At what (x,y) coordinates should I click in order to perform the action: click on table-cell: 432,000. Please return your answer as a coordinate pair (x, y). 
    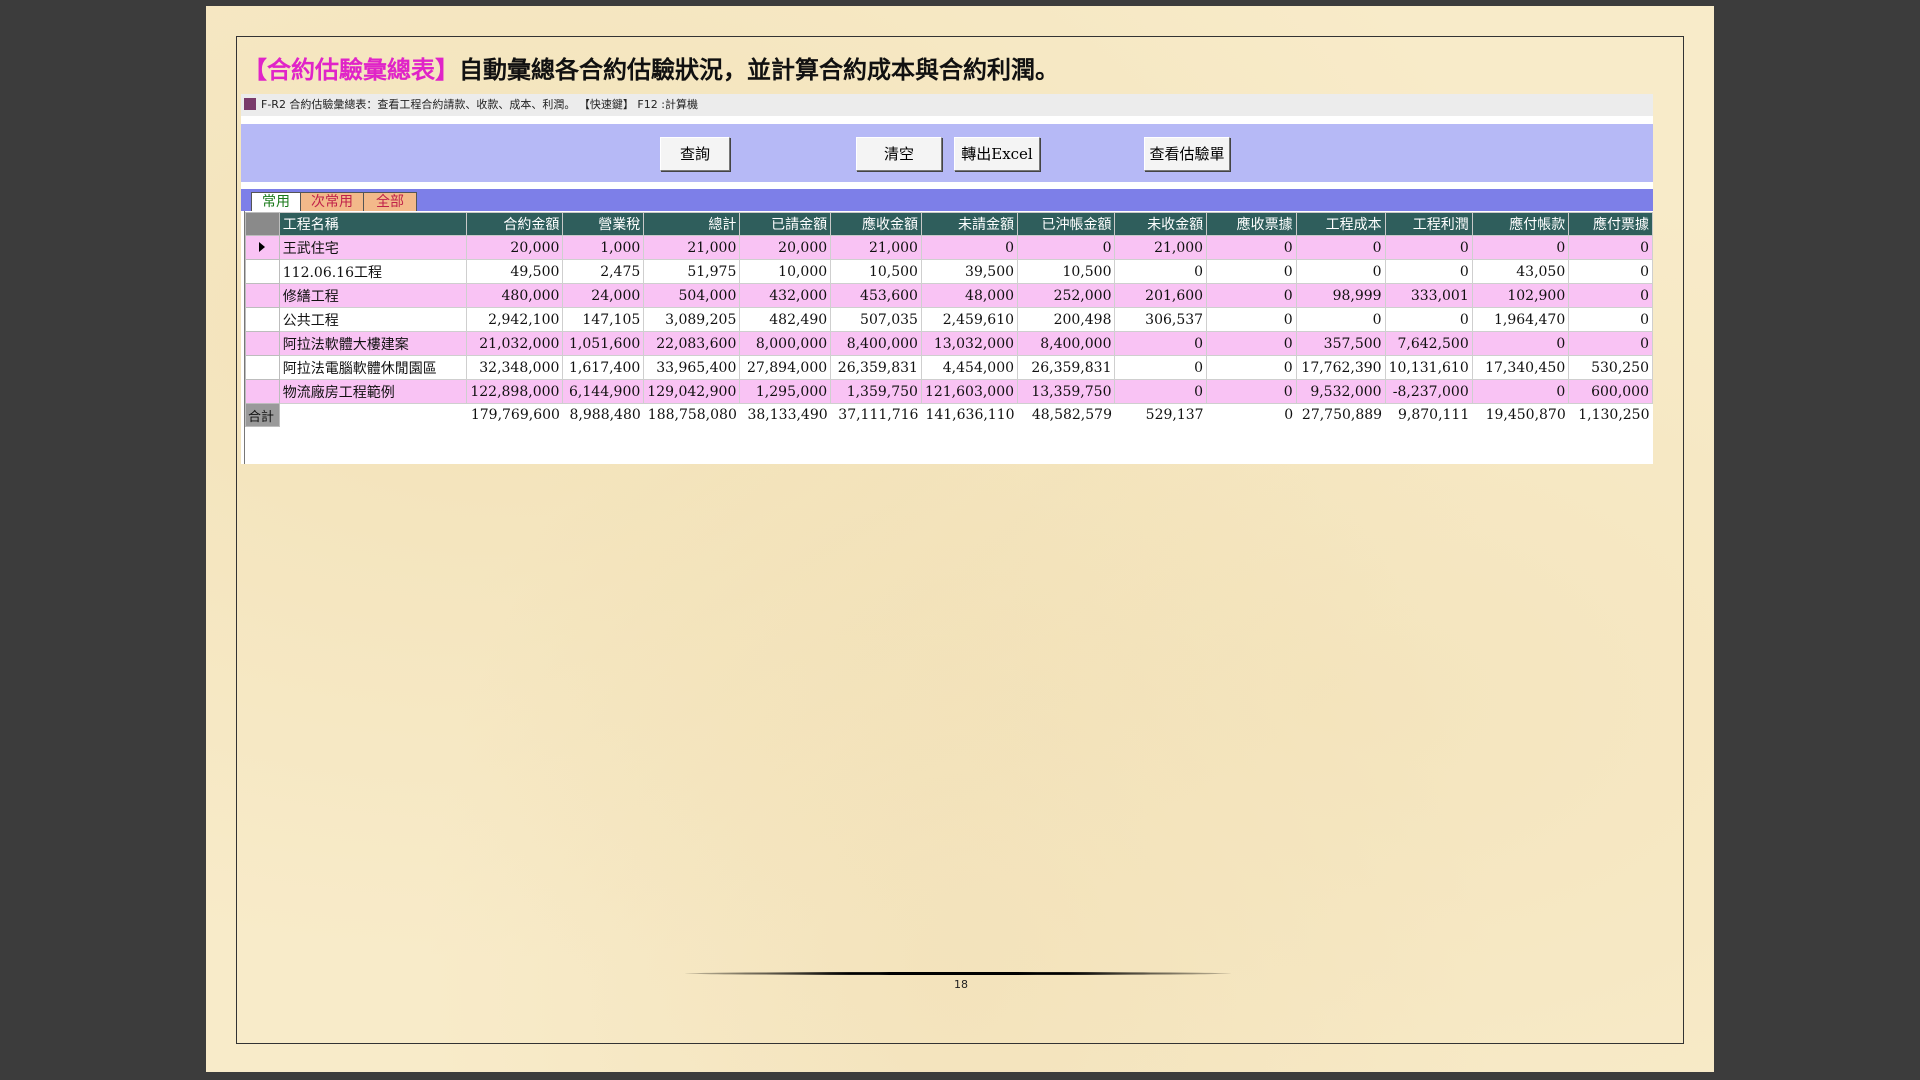
    Looking at the image, I should click on (785, 295).